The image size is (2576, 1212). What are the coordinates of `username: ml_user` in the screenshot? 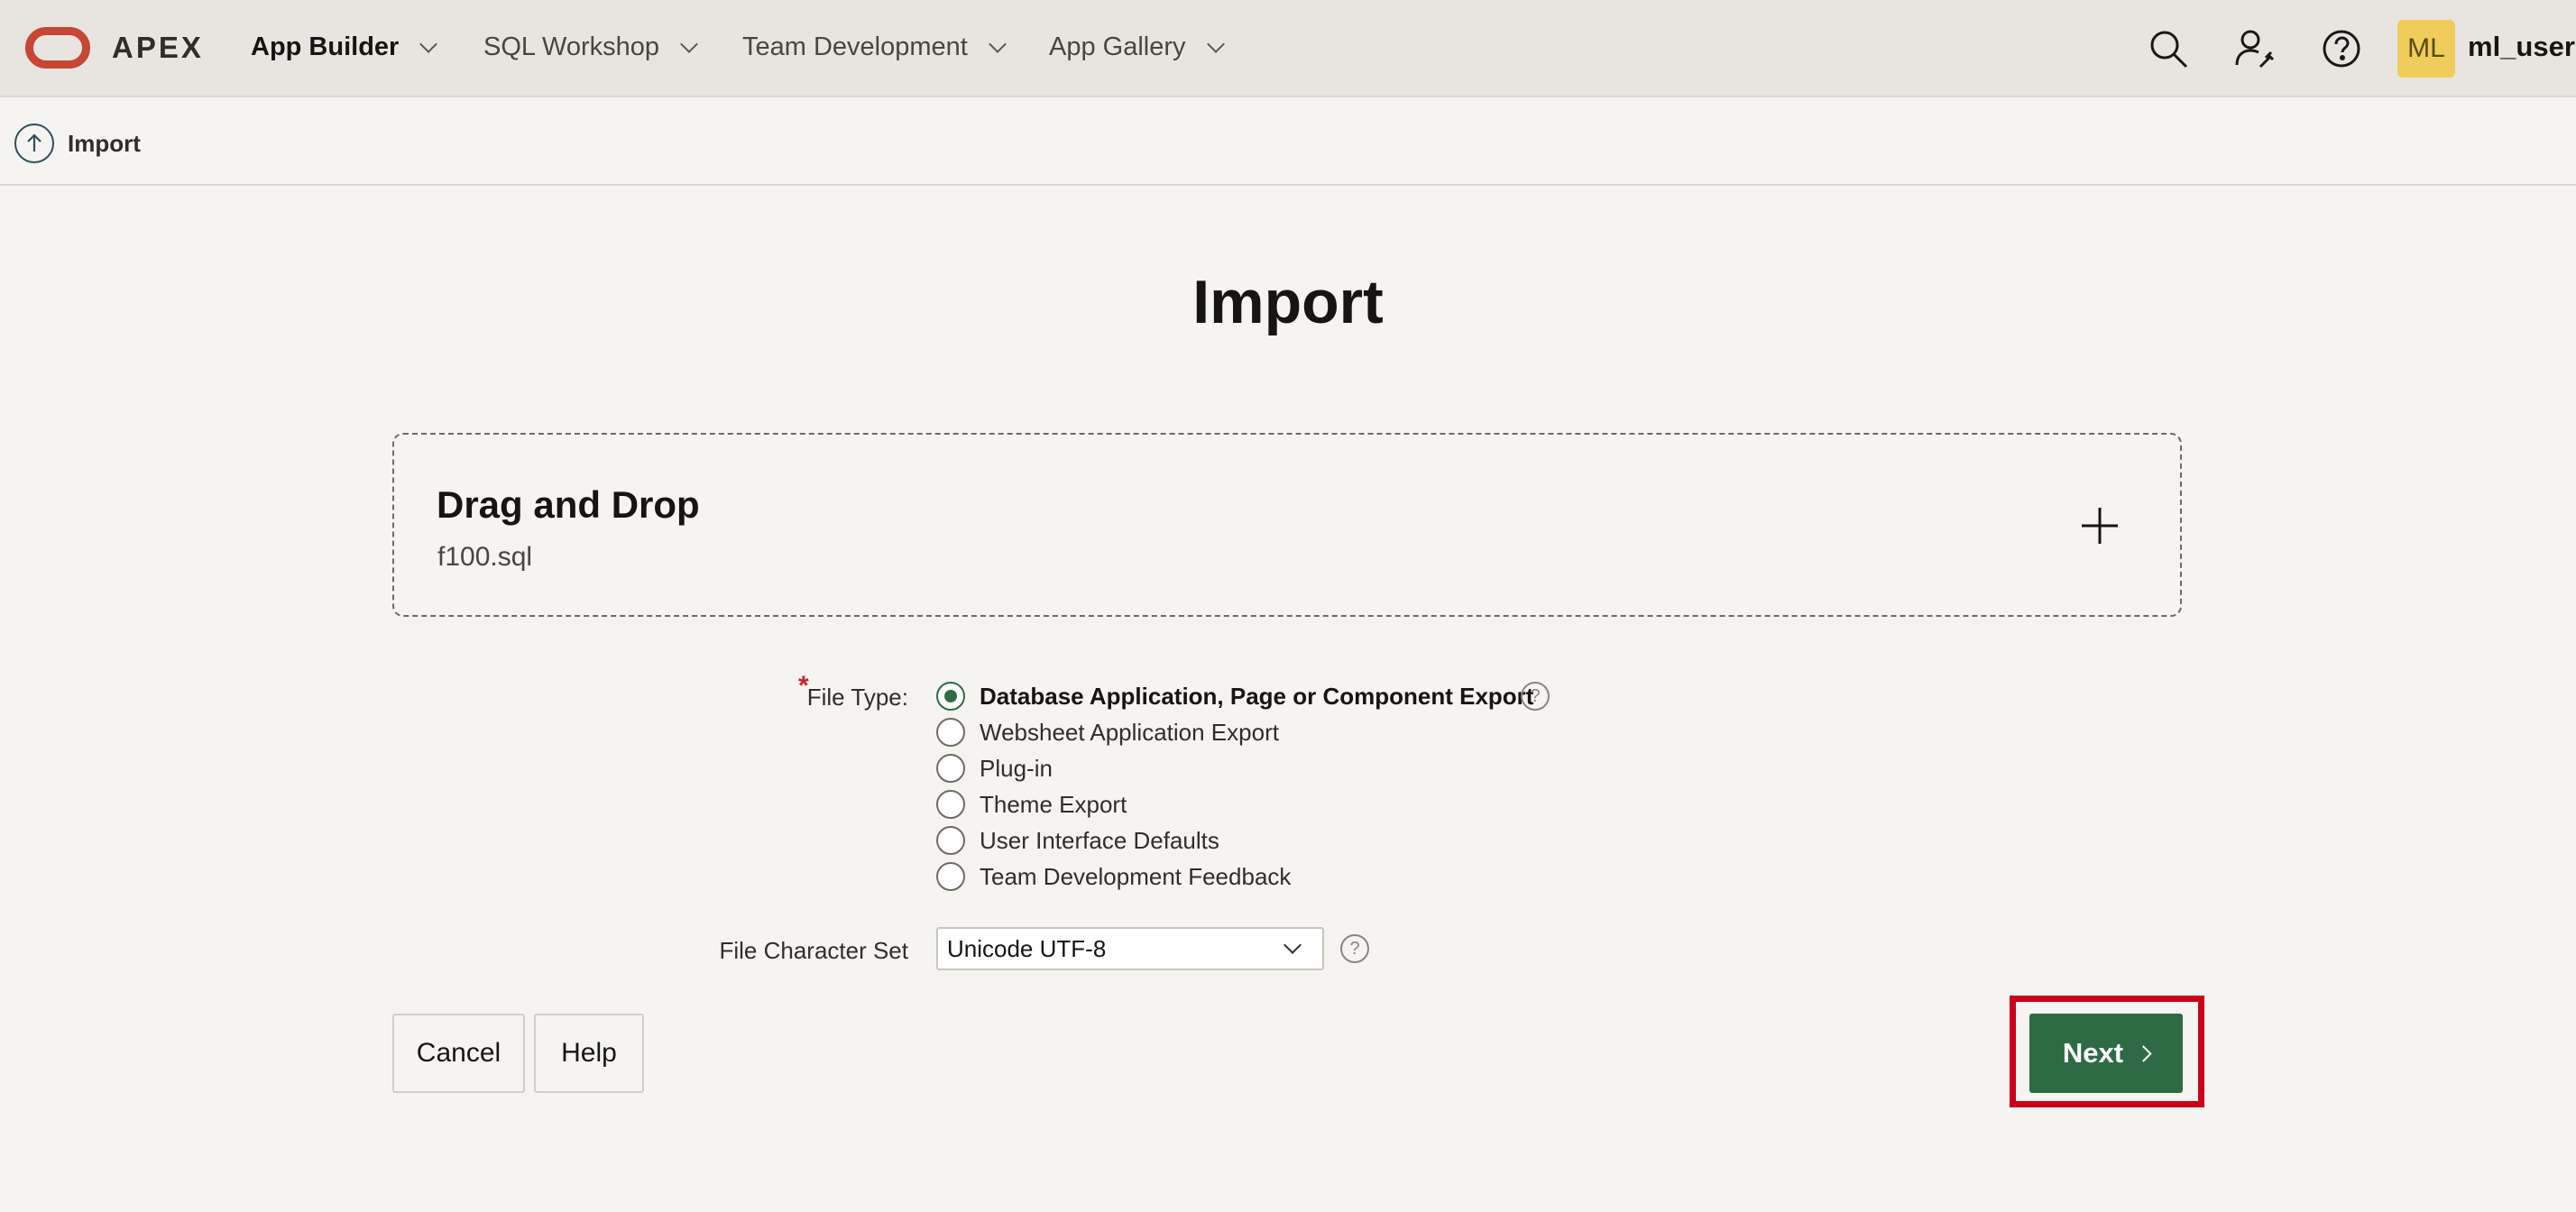 It's located at (2522, 47).